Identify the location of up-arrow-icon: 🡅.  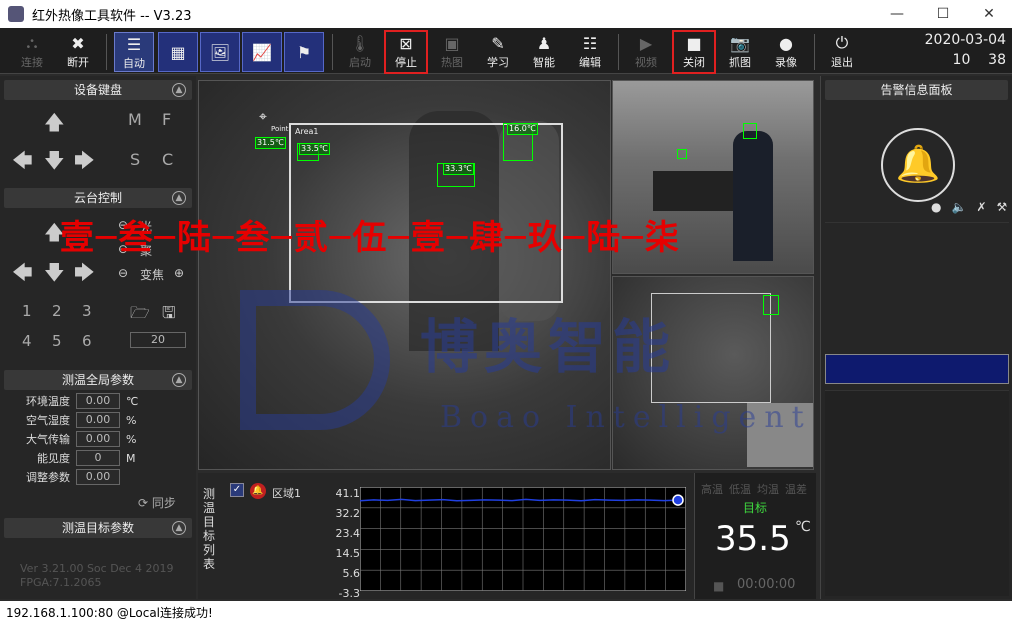
(54, 125).